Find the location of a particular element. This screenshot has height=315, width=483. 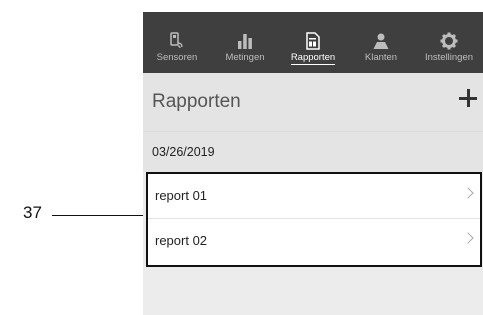

report-date: 03/26/2019 is located at coordinates (183, 152).